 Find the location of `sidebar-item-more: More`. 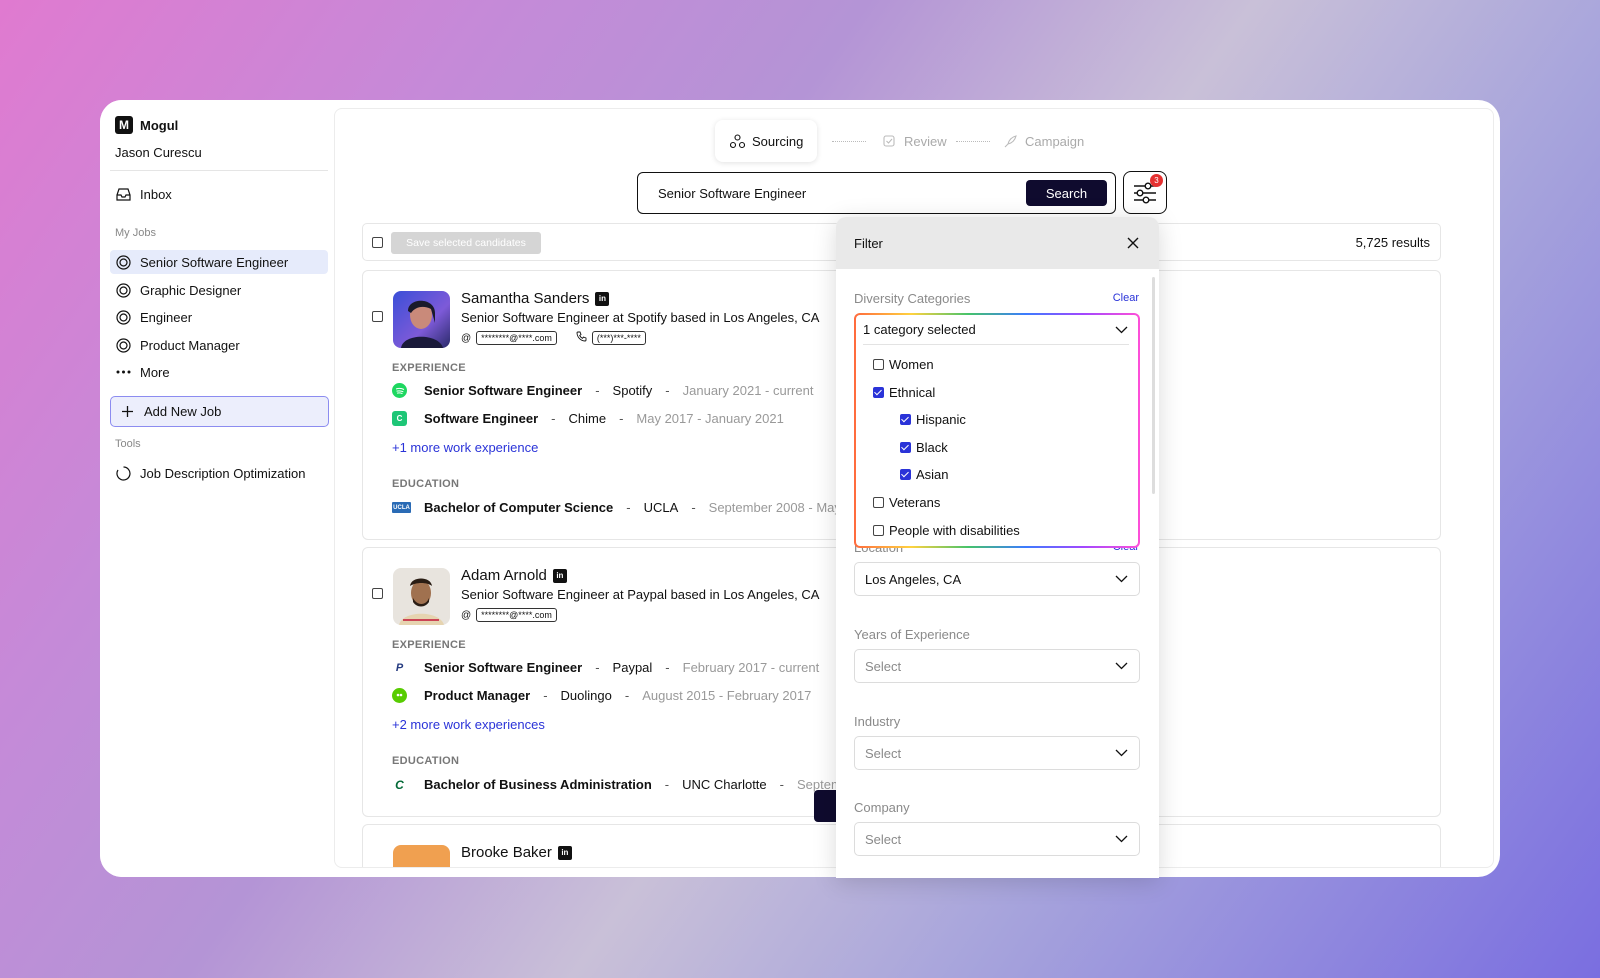

sidebar-item-more: More is located at coordinates (219, 372).